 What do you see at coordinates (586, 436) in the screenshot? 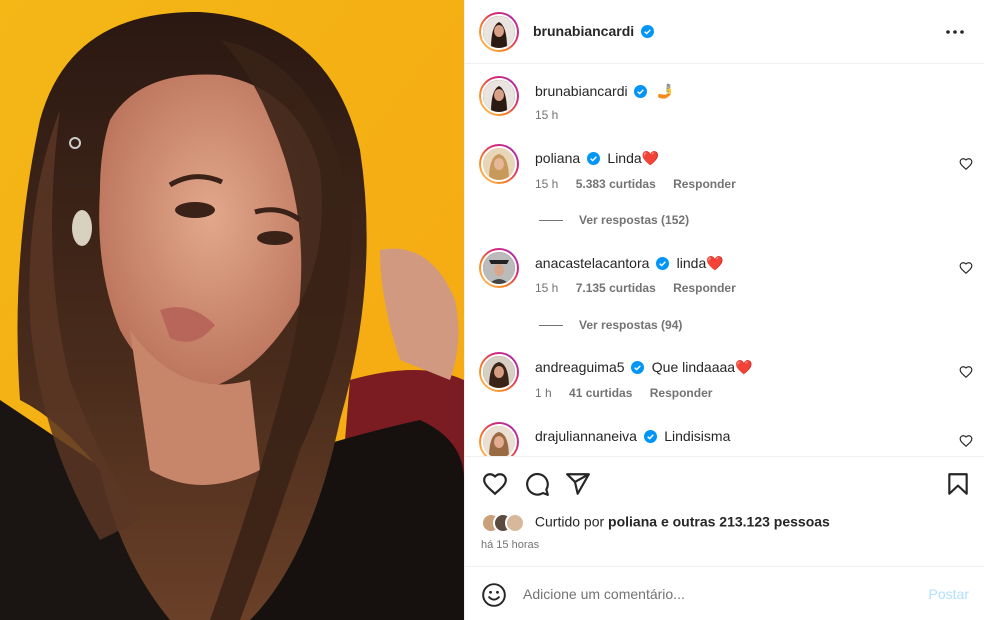
I see `comment-username: drajuliannaneiva` at bounding box center [586, 436].